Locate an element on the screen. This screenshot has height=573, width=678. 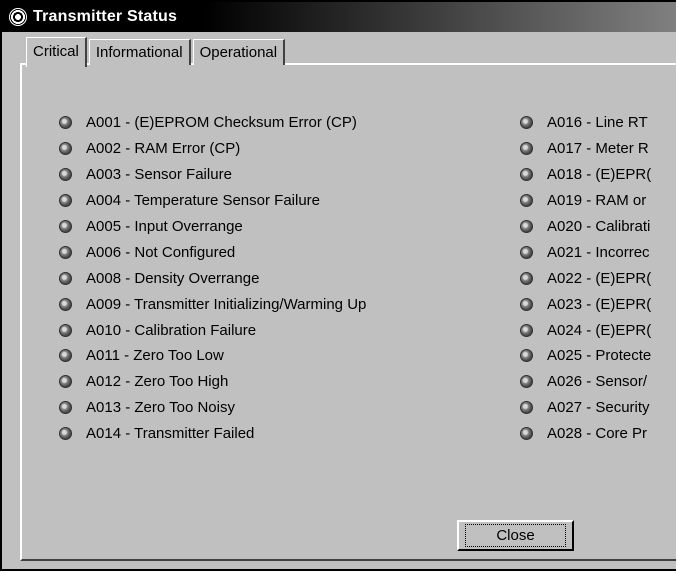
alarm-label: A002 - RAM Error (CP) is located at coordinates (163, 149).